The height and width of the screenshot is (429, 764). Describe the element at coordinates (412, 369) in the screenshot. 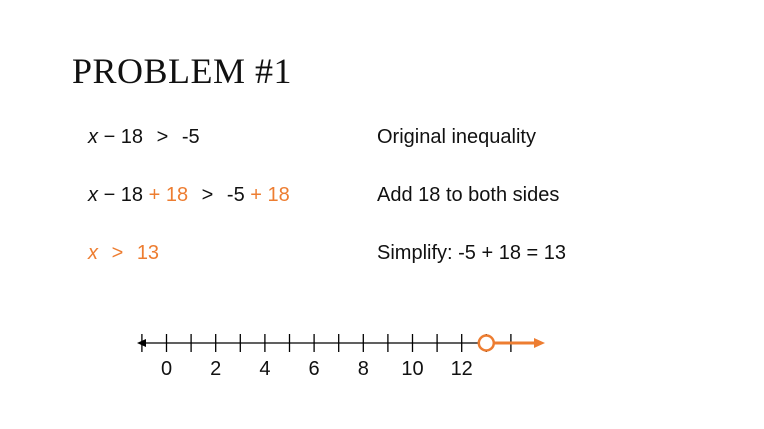

I see `number-line-label: 10` at that location.